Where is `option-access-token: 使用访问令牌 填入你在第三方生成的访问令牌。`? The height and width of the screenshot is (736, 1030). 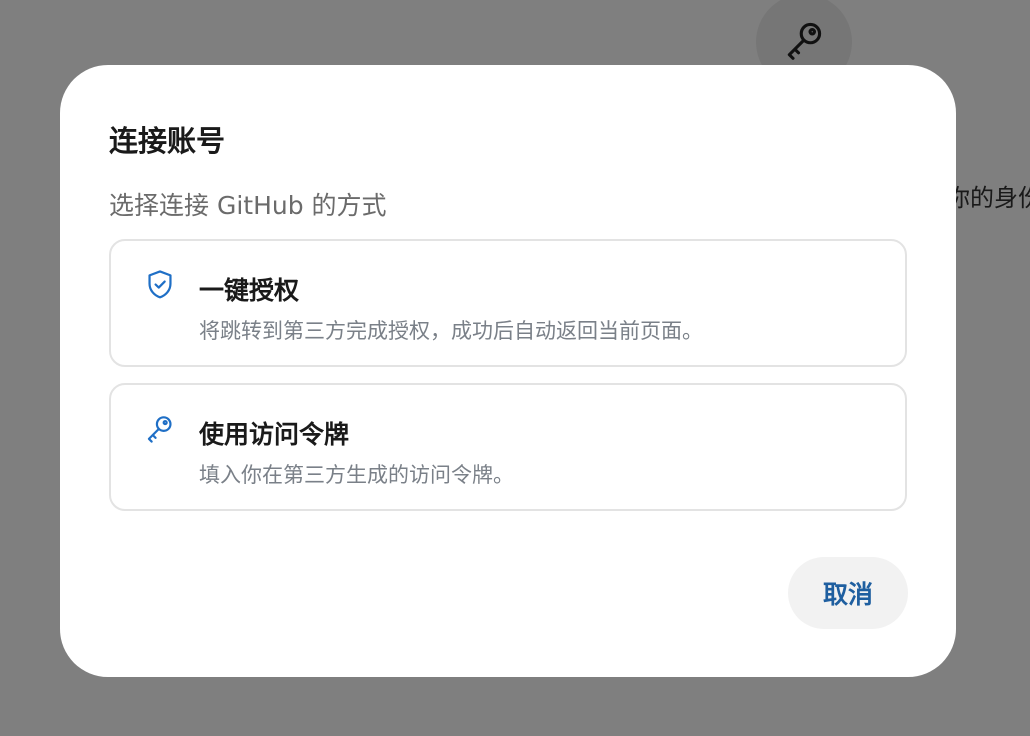 option-access-token: 使用访问令牌 填入你在第三方生成的访问令牌。 is located at coordinates (508, 447).